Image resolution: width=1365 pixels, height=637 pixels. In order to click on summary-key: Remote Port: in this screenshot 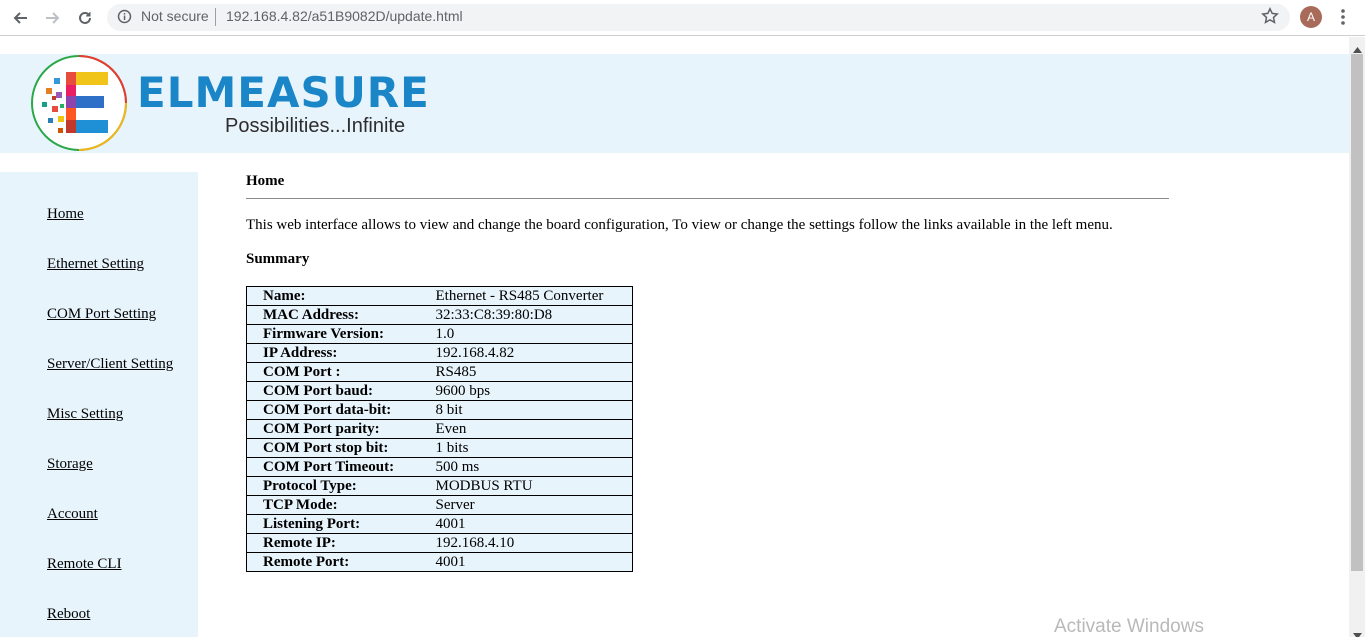, I will do `click(333, 562)`.